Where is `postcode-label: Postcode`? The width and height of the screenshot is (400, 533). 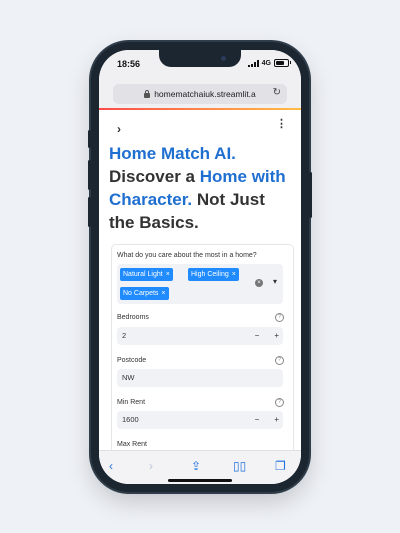
postcode-label: Postcode is located at coordinates (132, 360).